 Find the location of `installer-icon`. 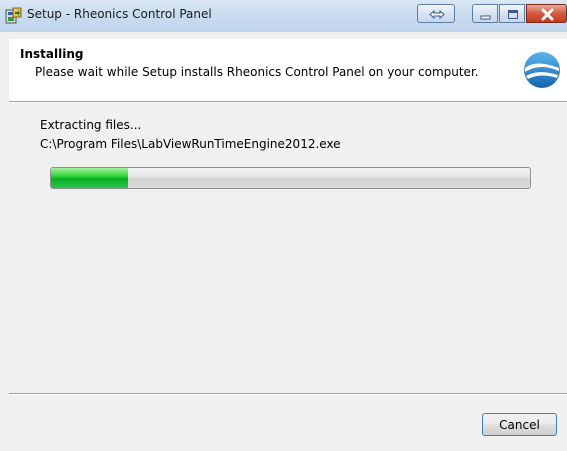

installer-icon is located at coordinates (13, 15).